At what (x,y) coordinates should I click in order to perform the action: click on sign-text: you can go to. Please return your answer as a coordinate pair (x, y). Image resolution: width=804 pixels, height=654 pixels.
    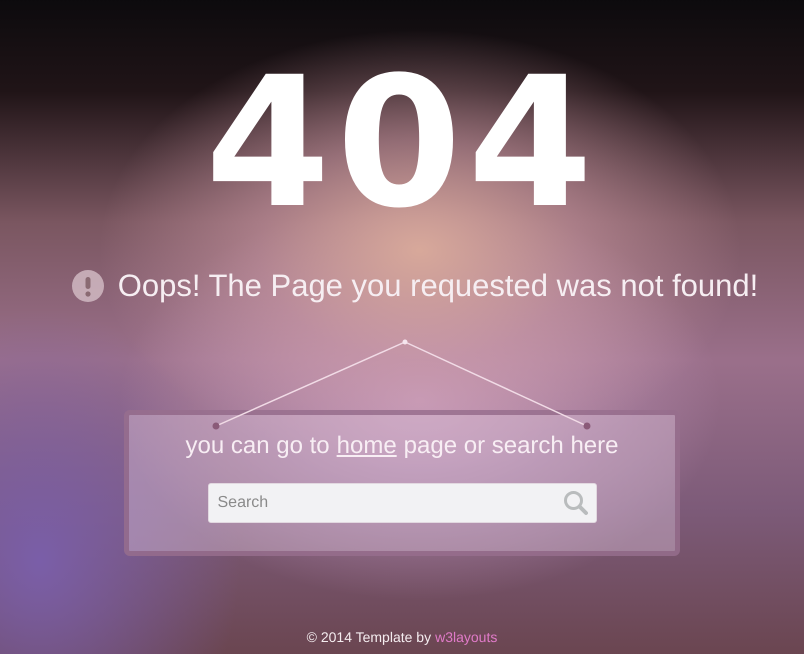
    Looking at the image, I should click on (258, 446).